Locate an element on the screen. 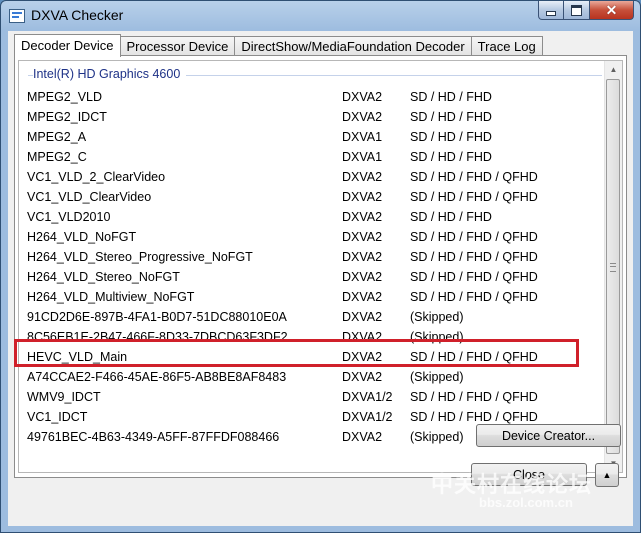 Image resolution: width=641 pixels, height=533 pixels. minimize-button is located at coordinates (551, 10).